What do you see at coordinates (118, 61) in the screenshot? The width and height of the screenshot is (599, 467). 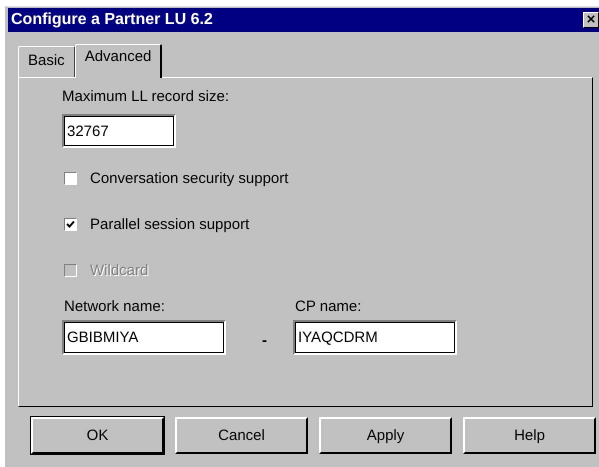 I see `tab: Advanced` at bounding box center [118, 61].